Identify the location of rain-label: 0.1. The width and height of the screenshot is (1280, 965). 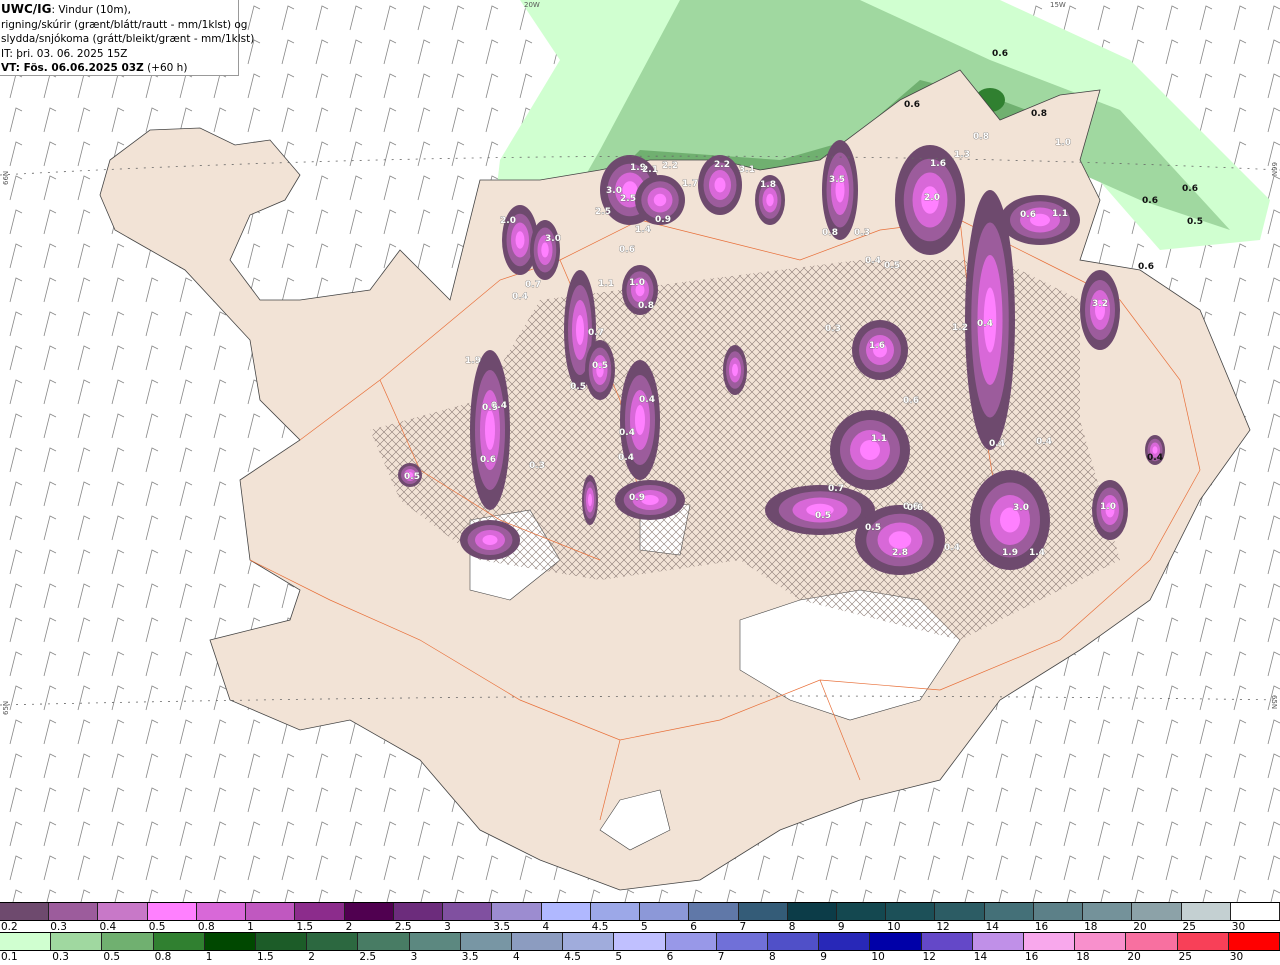
(9, 957).